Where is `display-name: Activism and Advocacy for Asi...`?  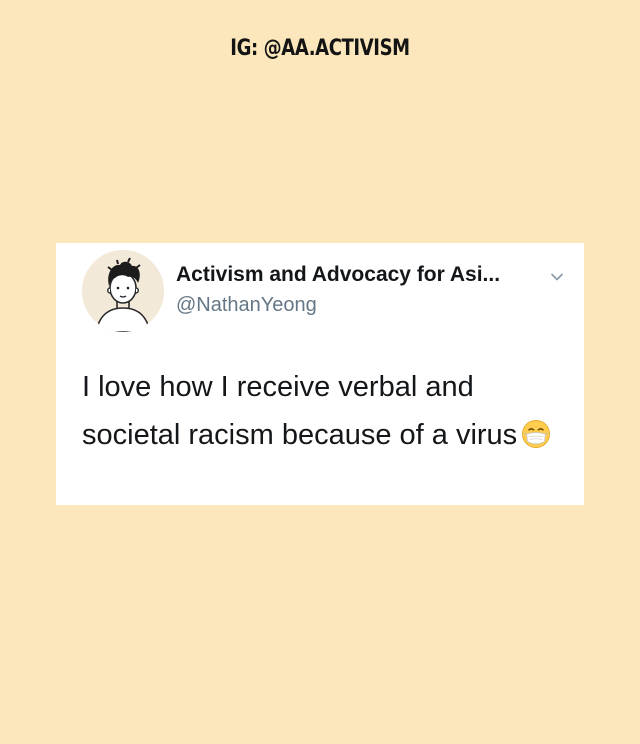
display-name: Activism and Advocacy for Asi... is located at coordinates (338, 275).